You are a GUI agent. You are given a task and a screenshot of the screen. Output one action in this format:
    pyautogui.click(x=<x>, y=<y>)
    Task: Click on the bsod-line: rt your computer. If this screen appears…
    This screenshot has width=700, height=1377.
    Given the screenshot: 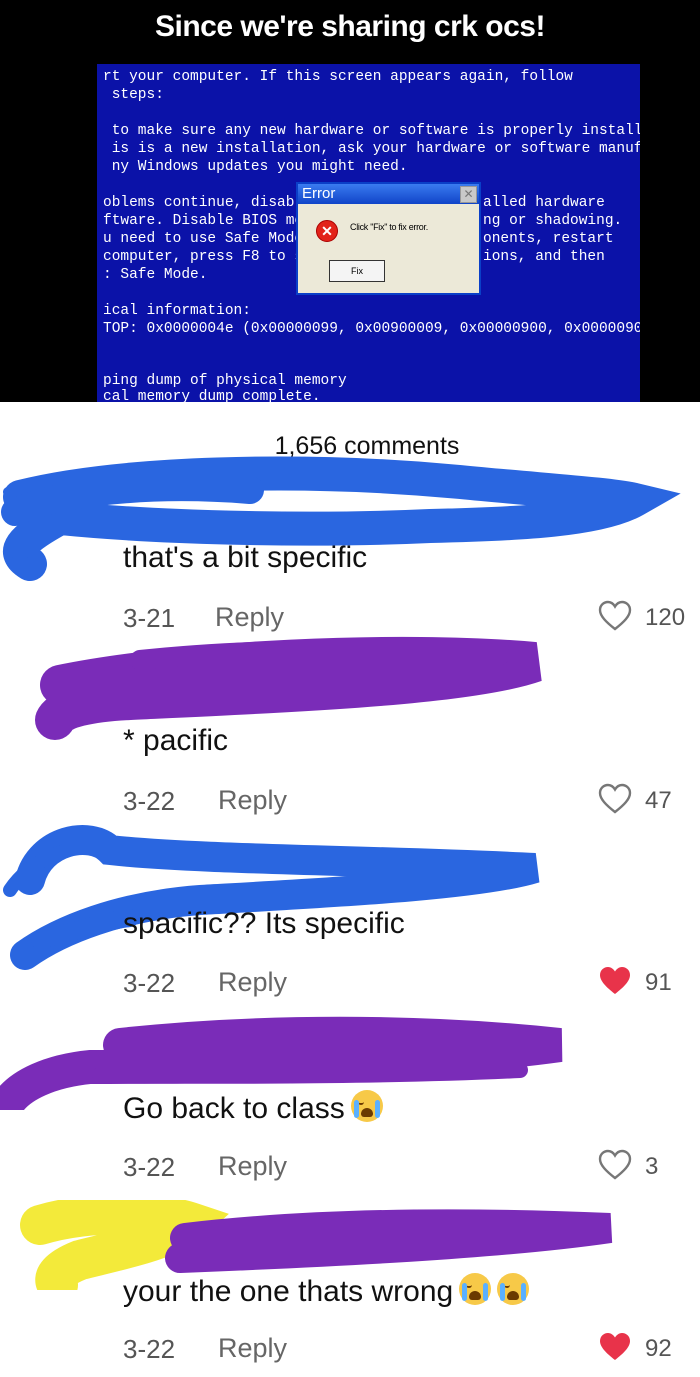 What is the action you would take?
    pyautogui.click(x=338, y=77)
    